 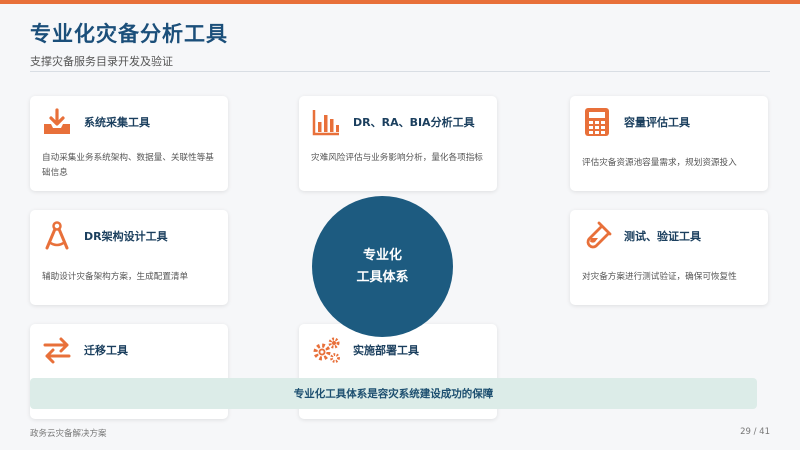 What do you see at coordinates (659, 277) in the screenshot?
I see `card-description: 对灾备方案进行测试验证，确保可恢复性` at bounding box center [659, 277].